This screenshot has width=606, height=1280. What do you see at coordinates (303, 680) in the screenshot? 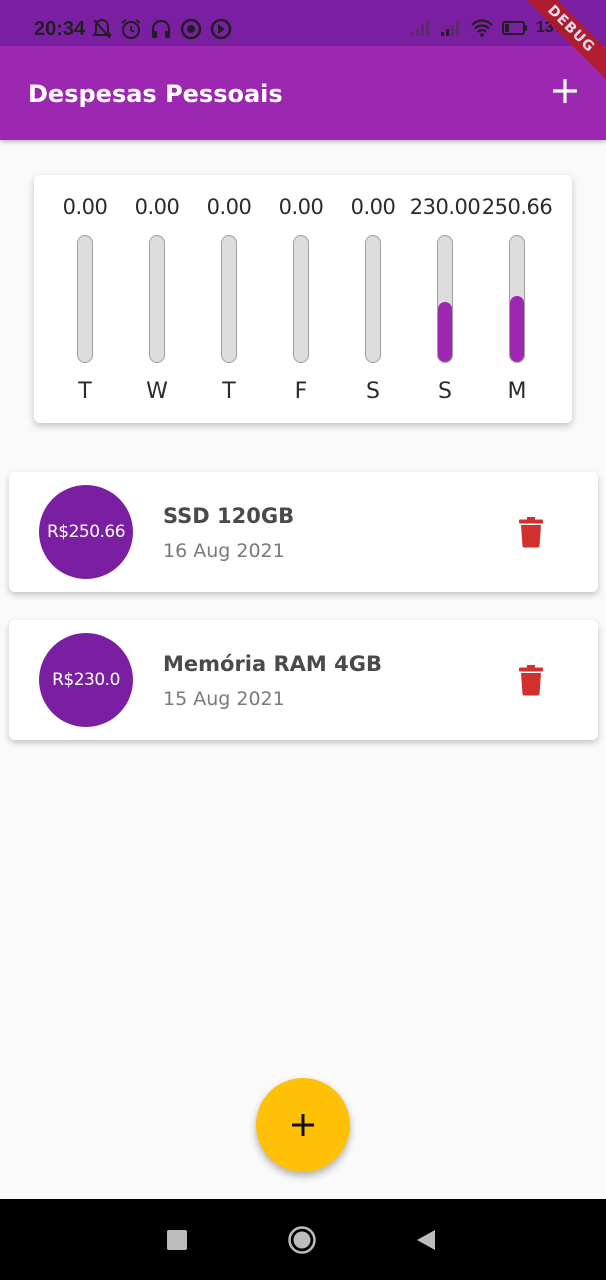
I see `transaction-item: R$230.0 Memória RAM 4GB 15 Aug 2021` at bounding box center [303, 680].